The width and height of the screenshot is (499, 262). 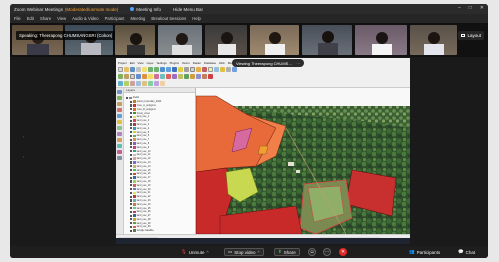 What do you see at coordinates (222, 63) in the screenshot?
I see `qgis-menu-item: Web` at bounding box center [222, 63].